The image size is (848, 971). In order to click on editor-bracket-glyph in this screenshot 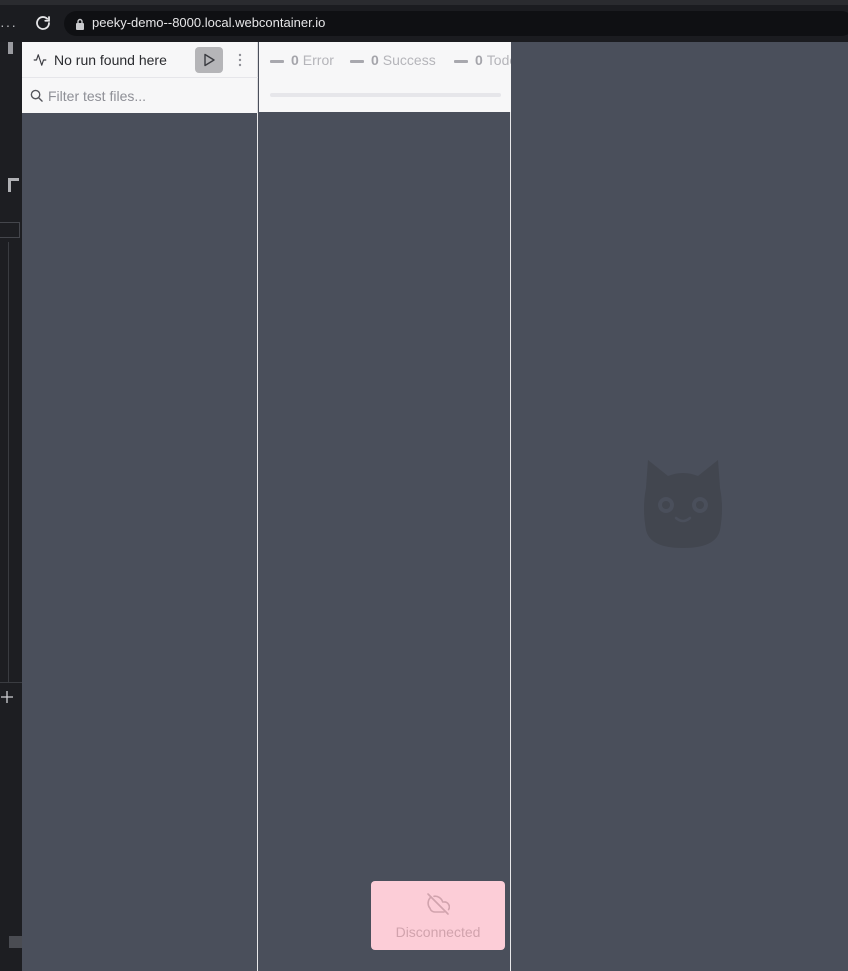, I will do `click(13, 185)`.